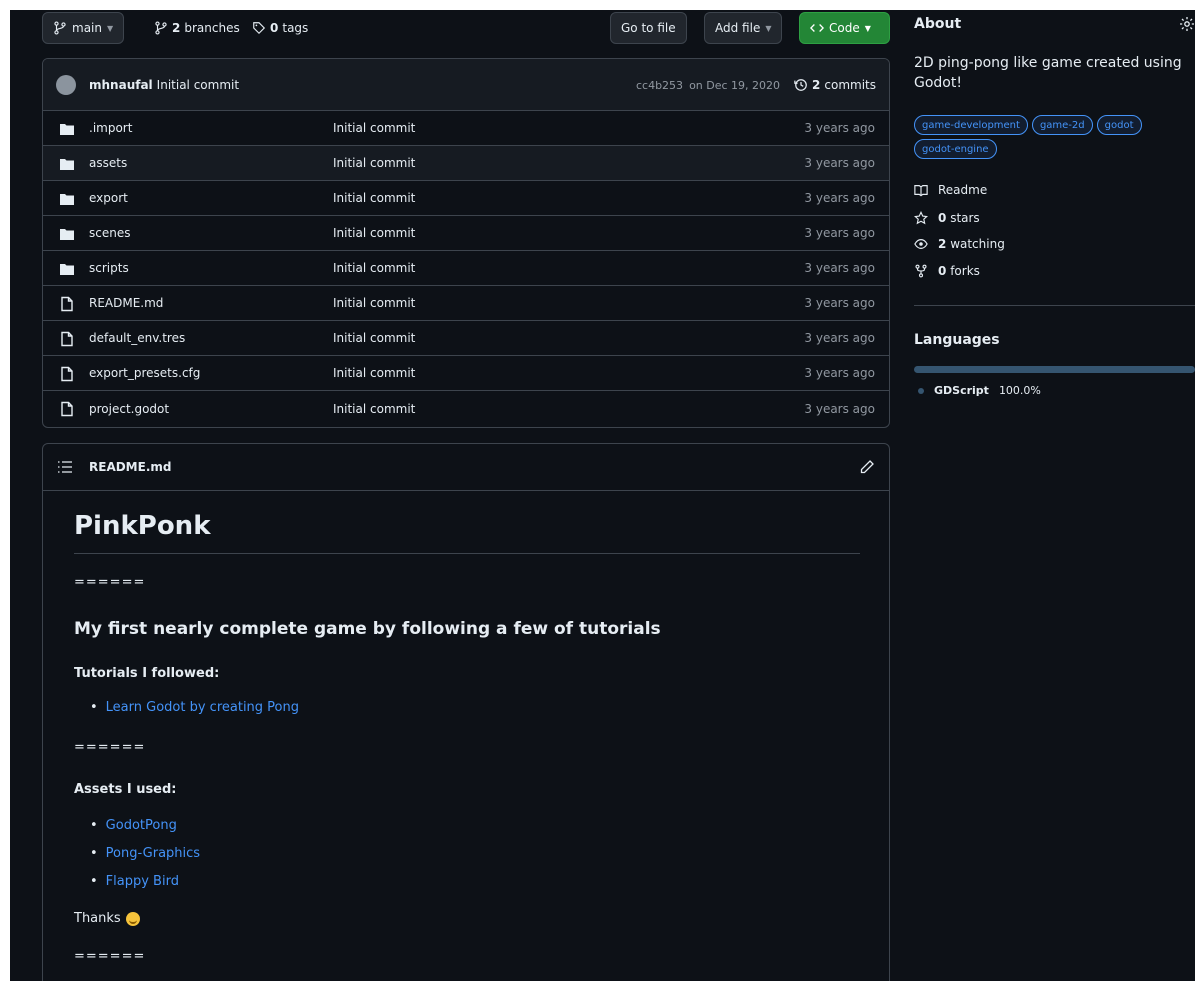 The height and width of the screenshot is (981, 1195). What do you see at coordinates (867, 467) in the screenshot?
I see `pencil-icon` at bounding box center [867, 467].